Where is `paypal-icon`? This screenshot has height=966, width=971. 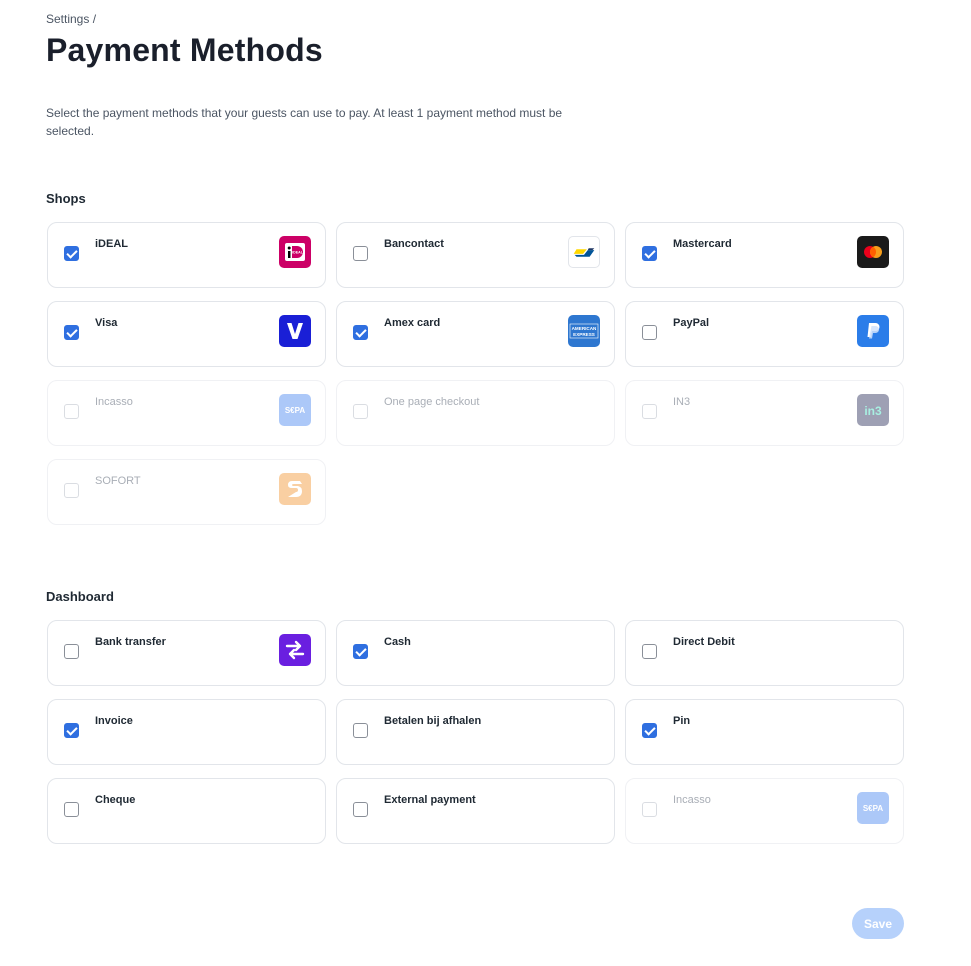 paypal-icon is located at coordinates (873, 331).